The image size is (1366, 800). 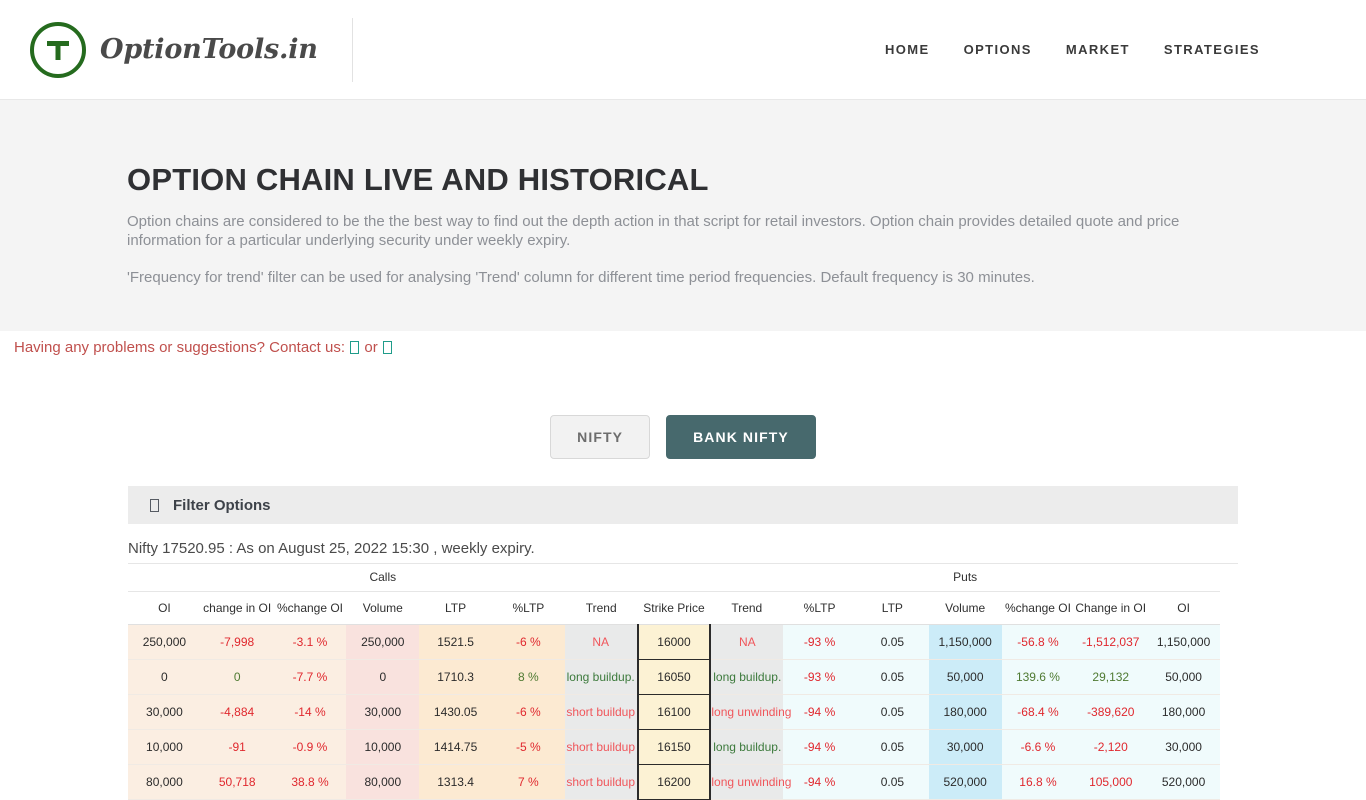 What do you see at coordinates (1038, 782) in the screenshot?
I see `cell-put-pcoi: 16.8 %` at bounding box center [1038, 782].